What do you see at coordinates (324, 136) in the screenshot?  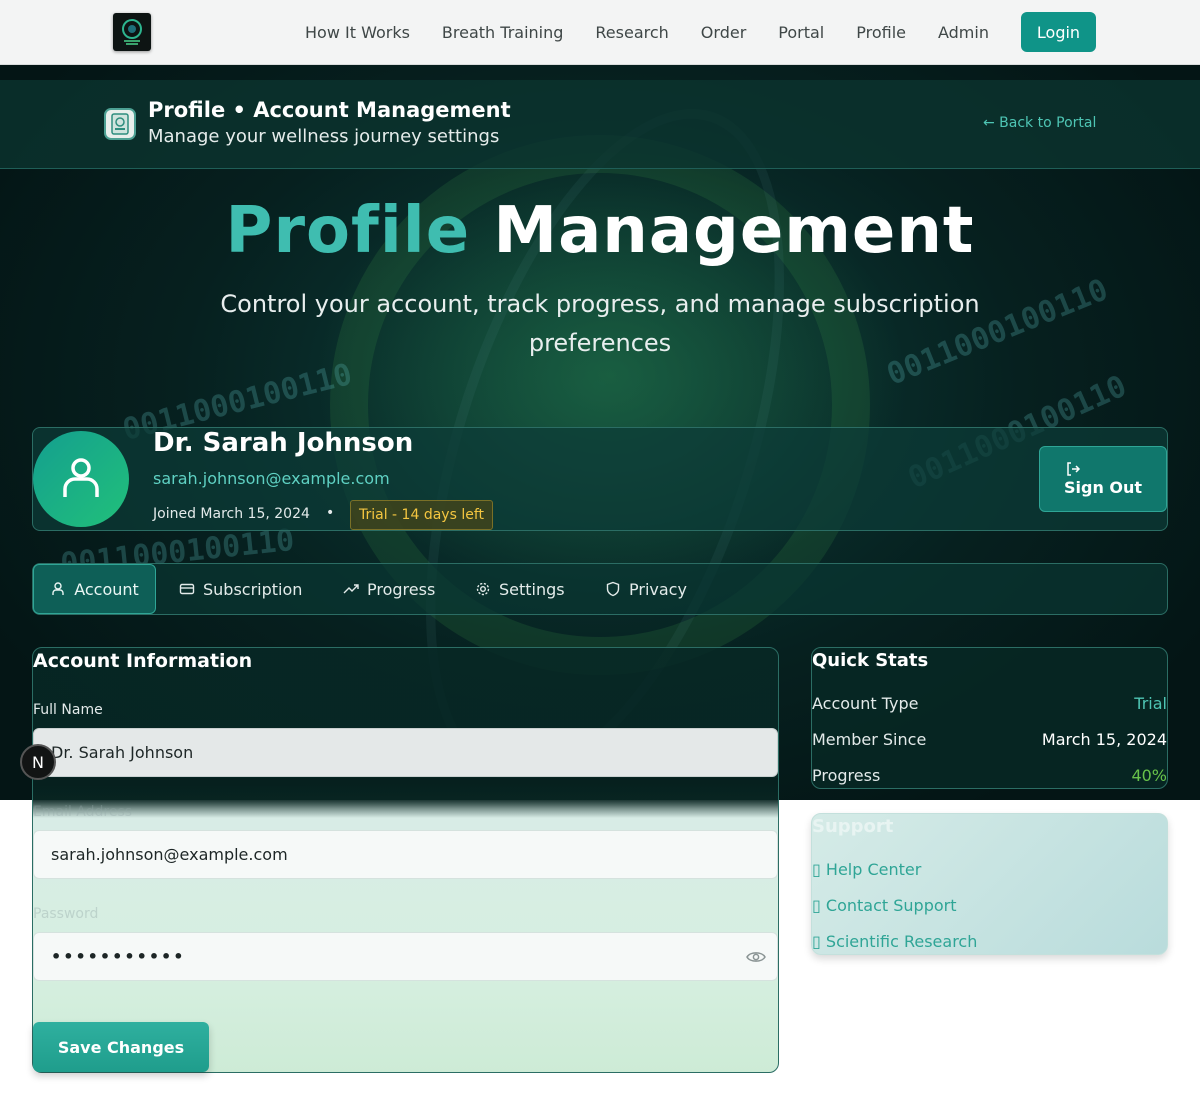 I see `page-subtitle: Manage your wellness journey settings` at bounding box center [324, 136].